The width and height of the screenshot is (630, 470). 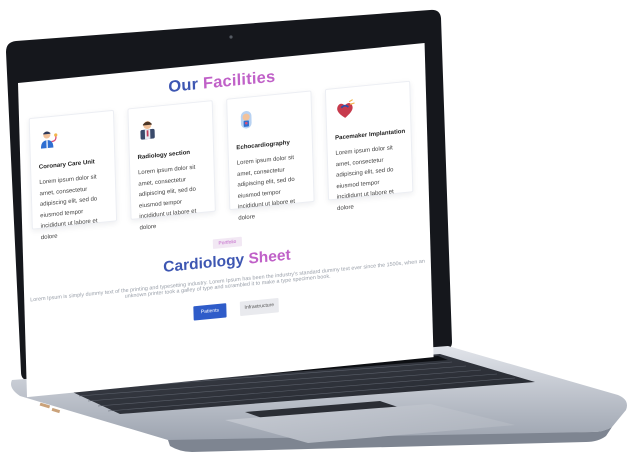 I want to click on facilities-title-part1: Our, so click(x=183, y=85).